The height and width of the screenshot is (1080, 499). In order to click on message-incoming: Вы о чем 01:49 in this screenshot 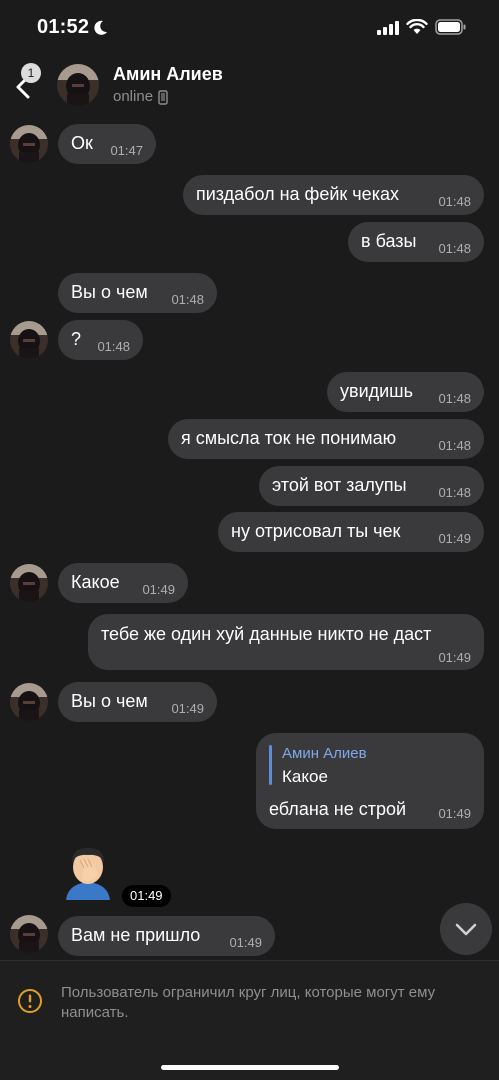, I will do `click(137, 702)`.